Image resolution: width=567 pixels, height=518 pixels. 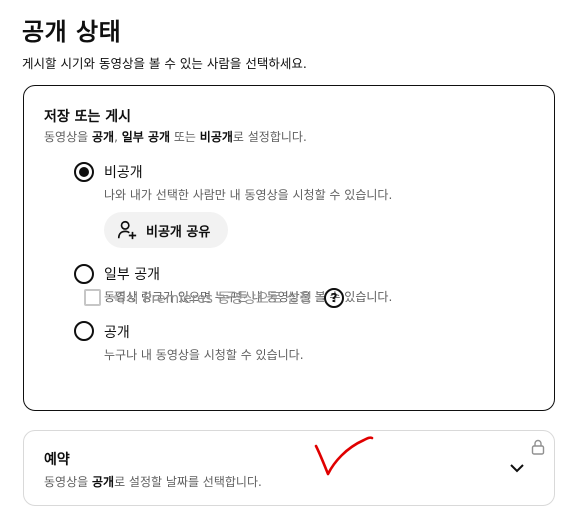 What do you see at coordinates (146, 137) in the screenshot?
I see `desc-bold-unlisted: 일부 공개` at bounding box center [146, 137].